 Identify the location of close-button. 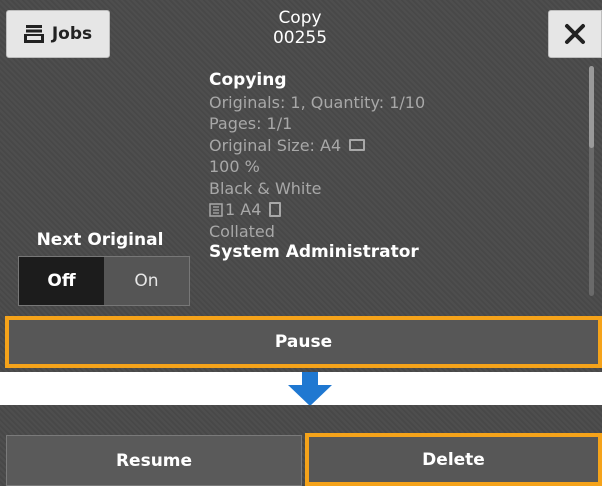
(575, 34).